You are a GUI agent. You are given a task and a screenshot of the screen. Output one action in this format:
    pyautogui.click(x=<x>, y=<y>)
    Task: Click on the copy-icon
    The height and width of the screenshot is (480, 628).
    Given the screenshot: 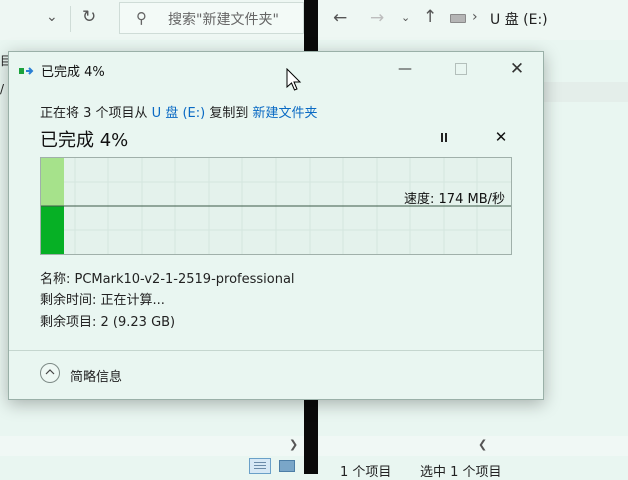 What is the action you would take?
    pyautogui.click(x=26, y=71)
    